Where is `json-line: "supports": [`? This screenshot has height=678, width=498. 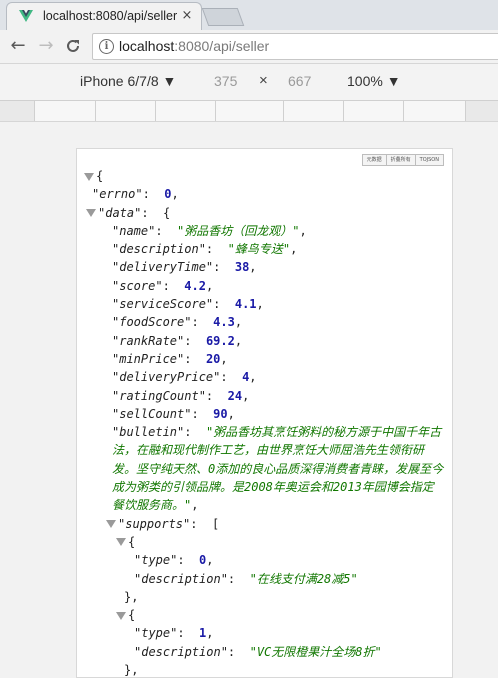 json-line: "supports": [ is located at coordinates (266, 524).